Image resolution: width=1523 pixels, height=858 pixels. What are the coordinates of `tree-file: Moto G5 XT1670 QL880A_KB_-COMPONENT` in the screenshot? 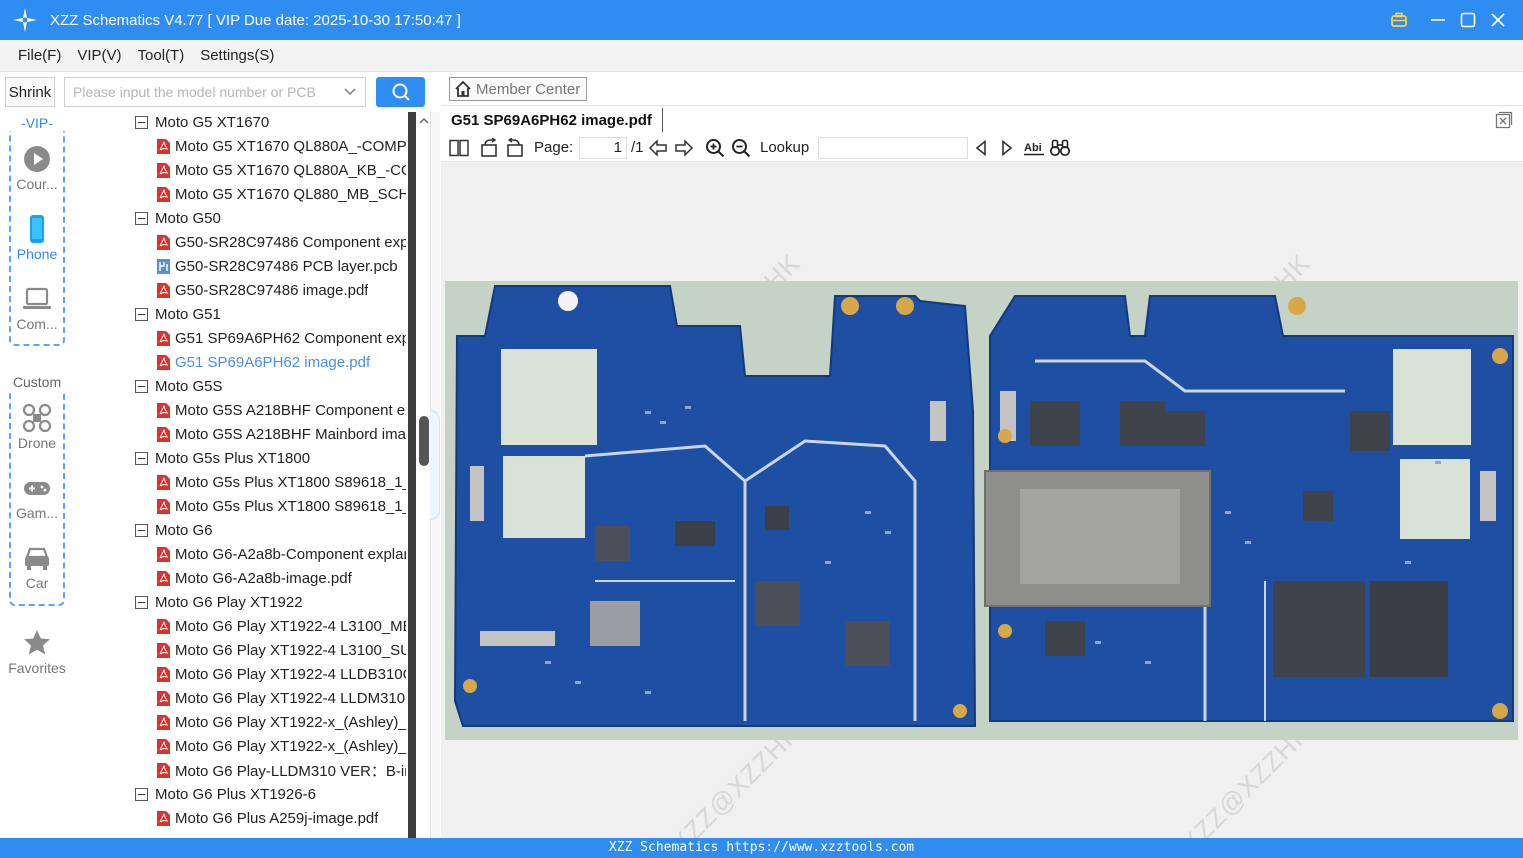 It's located at (241, 170).